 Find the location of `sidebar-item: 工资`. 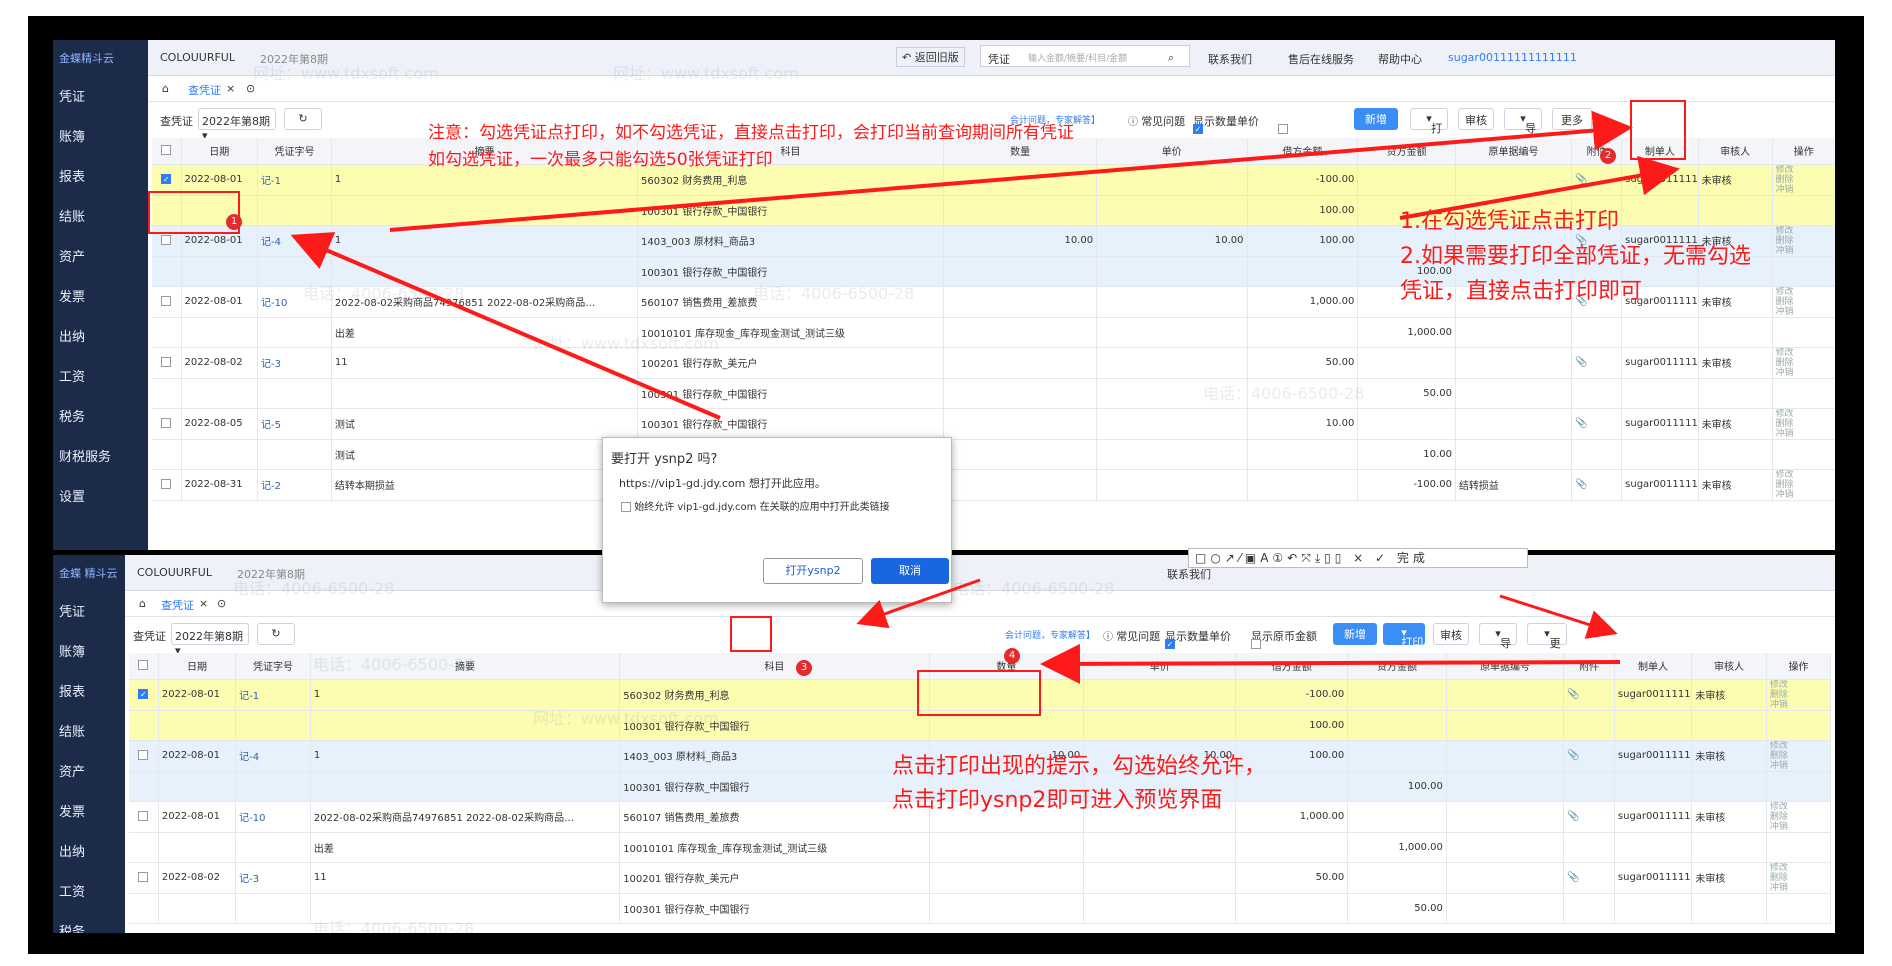

sidebar-item: 工资 is located at coordinates (89, 893).